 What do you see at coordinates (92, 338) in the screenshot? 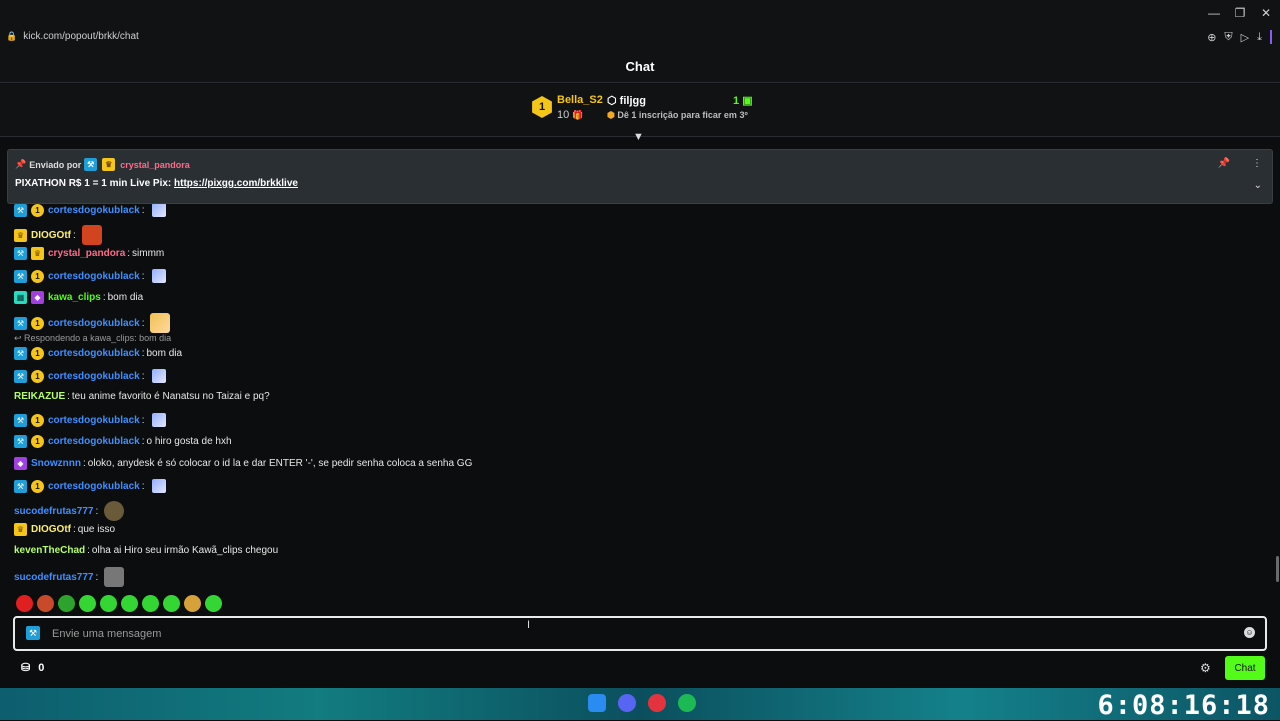
I see `reply-context: ↩ Respondendo a kawa_clips: bom dia` at bounding box center [92, 338].